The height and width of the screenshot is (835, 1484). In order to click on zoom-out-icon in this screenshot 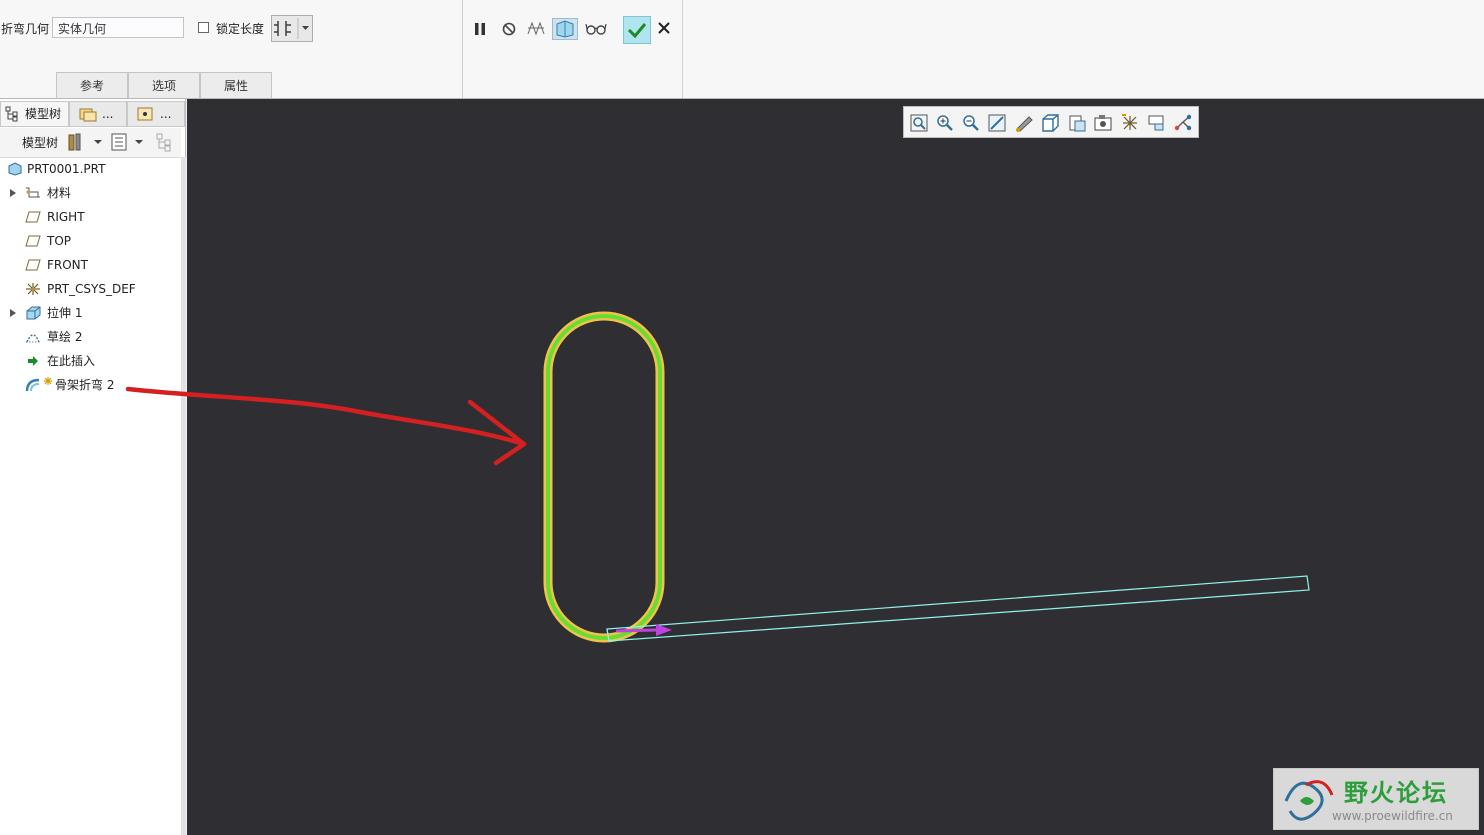, I will do `click(971, 123)`.